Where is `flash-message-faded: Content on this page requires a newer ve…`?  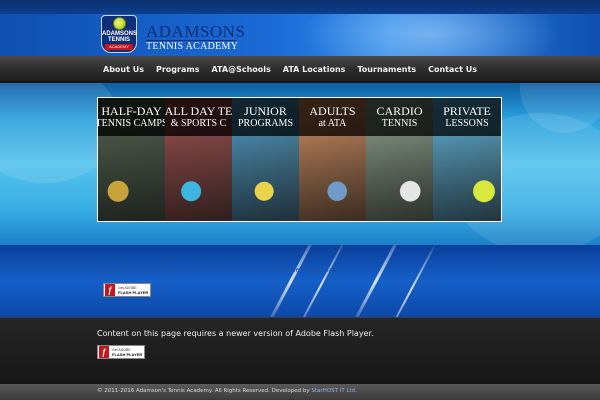
flash-message-faded: Content on this page requires a newer ve… is located at coordinates (225, 270).